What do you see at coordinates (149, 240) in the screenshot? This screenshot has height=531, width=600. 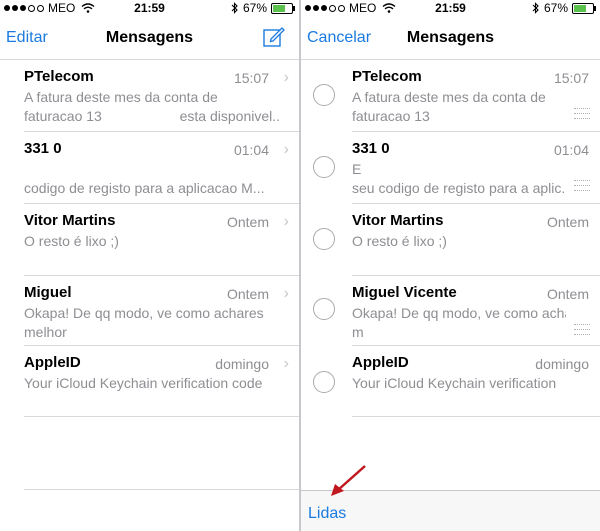 I see `message-row: Vitor Martins Ontem › O resto é lixo ;)` at bounding box center [149, 240].